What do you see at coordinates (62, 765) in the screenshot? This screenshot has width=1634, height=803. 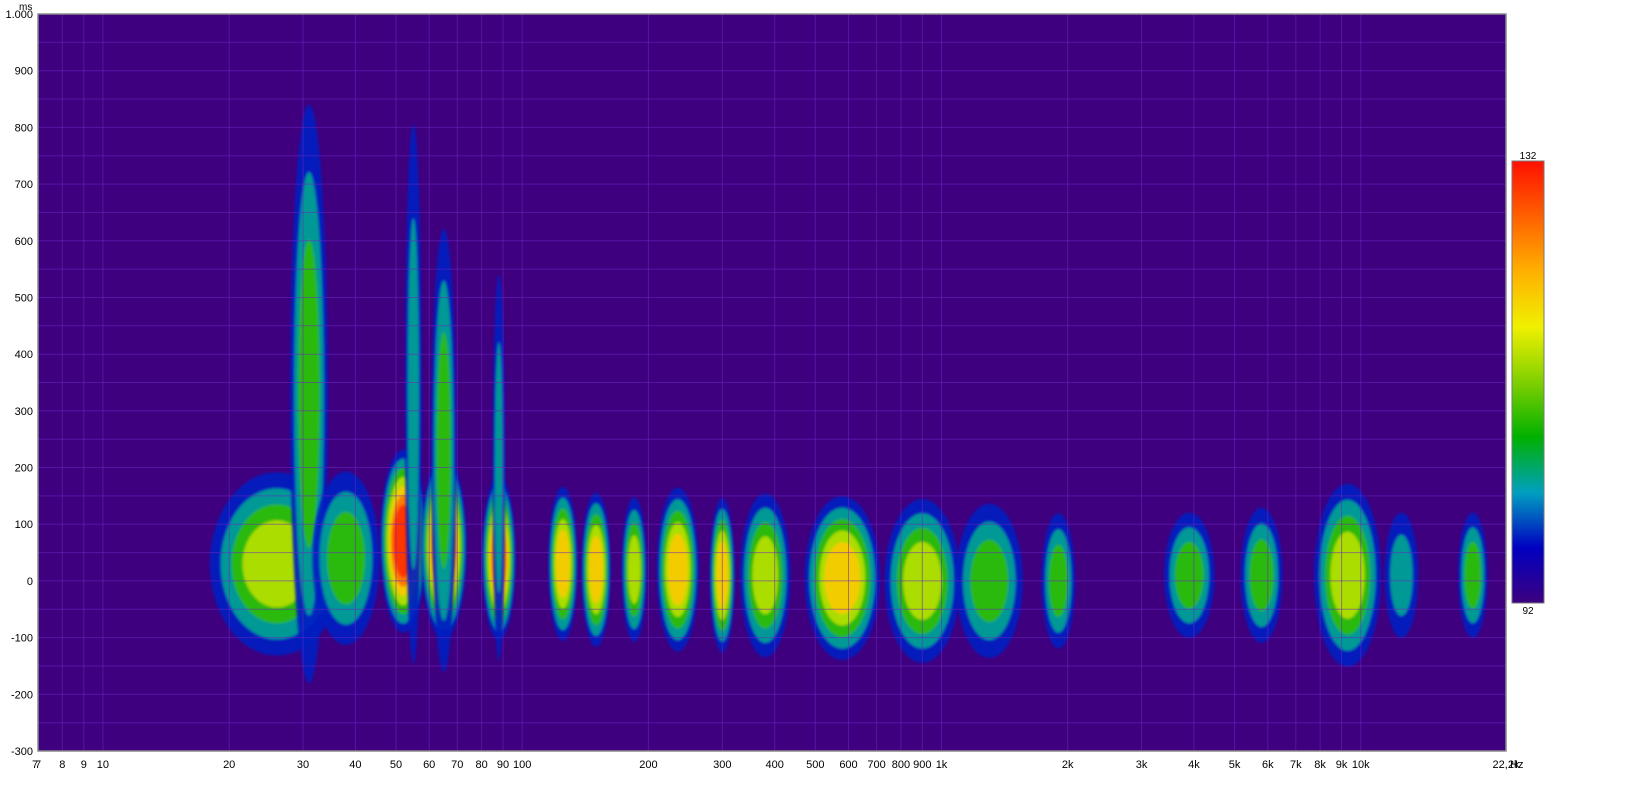 I see `x-tick-label: 8` at bounding box center [62, 765].